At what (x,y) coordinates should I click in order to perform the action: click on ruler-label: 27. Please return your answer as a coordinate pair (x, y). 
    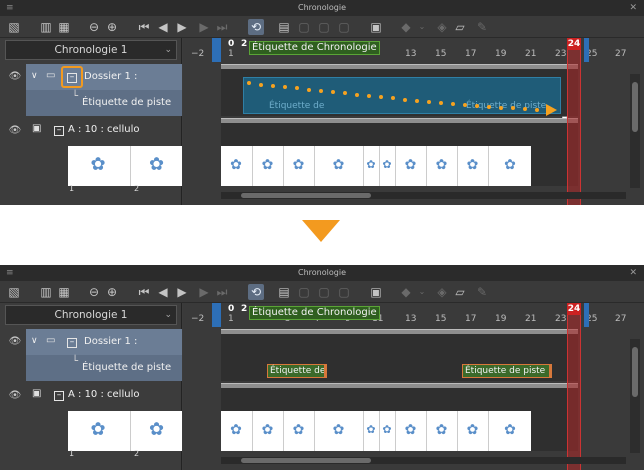
    Looking at the image, I should click on (621, 54).